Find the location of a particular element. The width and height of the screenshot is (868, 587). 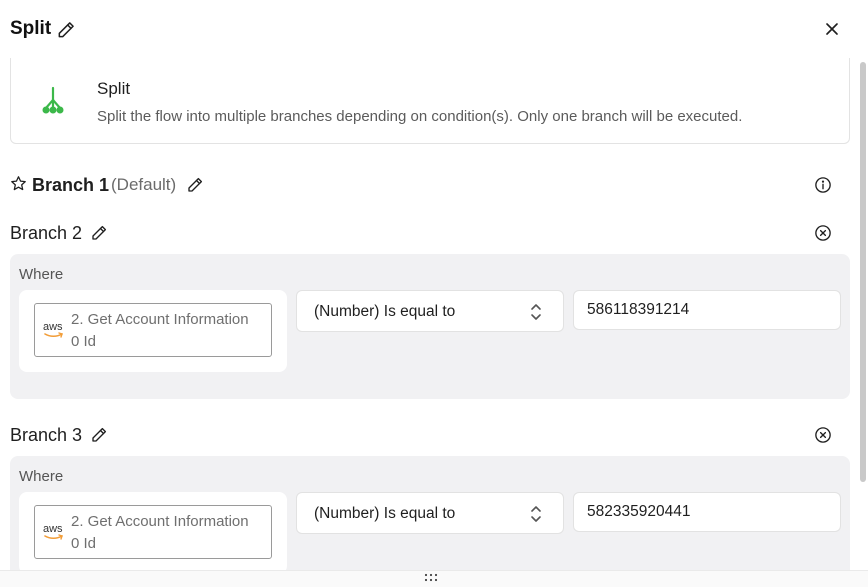

split-branch-icon is located at coordinates (53, 100).